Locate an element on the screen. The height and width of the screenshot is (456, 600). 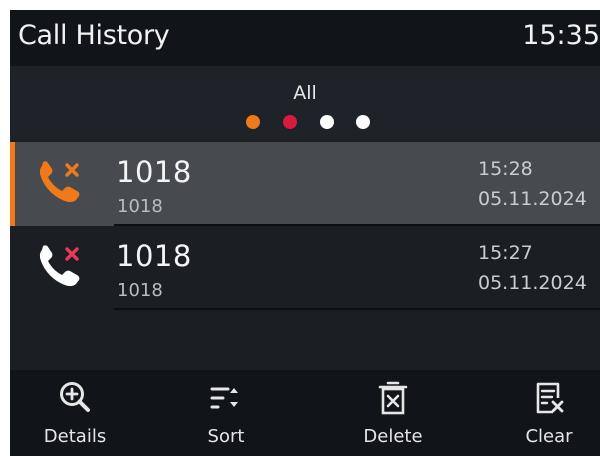
filter-dot-dialed is located at coordinates (363, 122).